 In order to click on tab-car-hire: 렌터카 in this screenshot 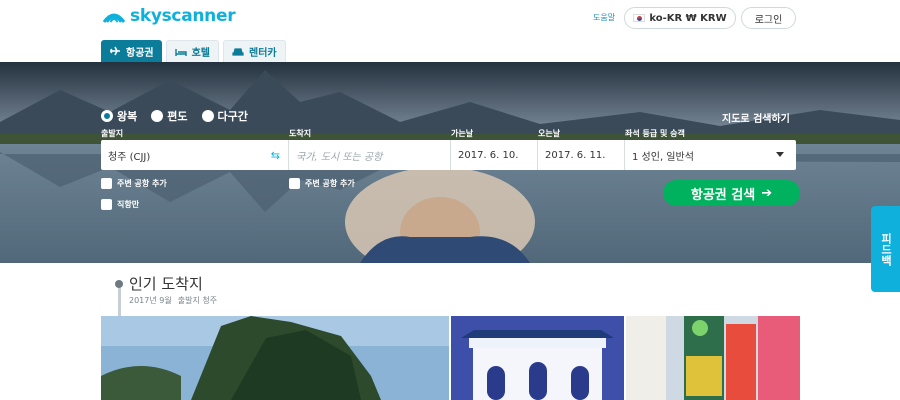, I will do `click(254, 51)`.